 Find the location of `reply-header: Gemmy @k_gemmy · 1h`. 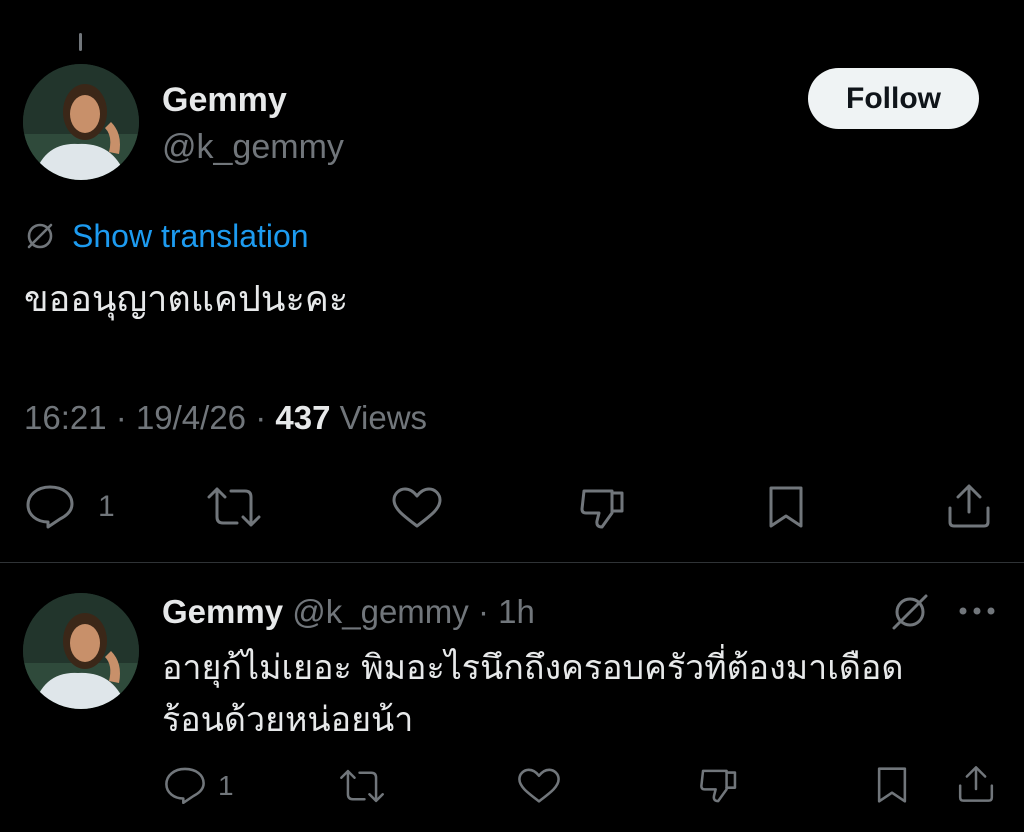

reply-header: Gemmy @k_gemmy · 1h is located at coordinates (348, 612).